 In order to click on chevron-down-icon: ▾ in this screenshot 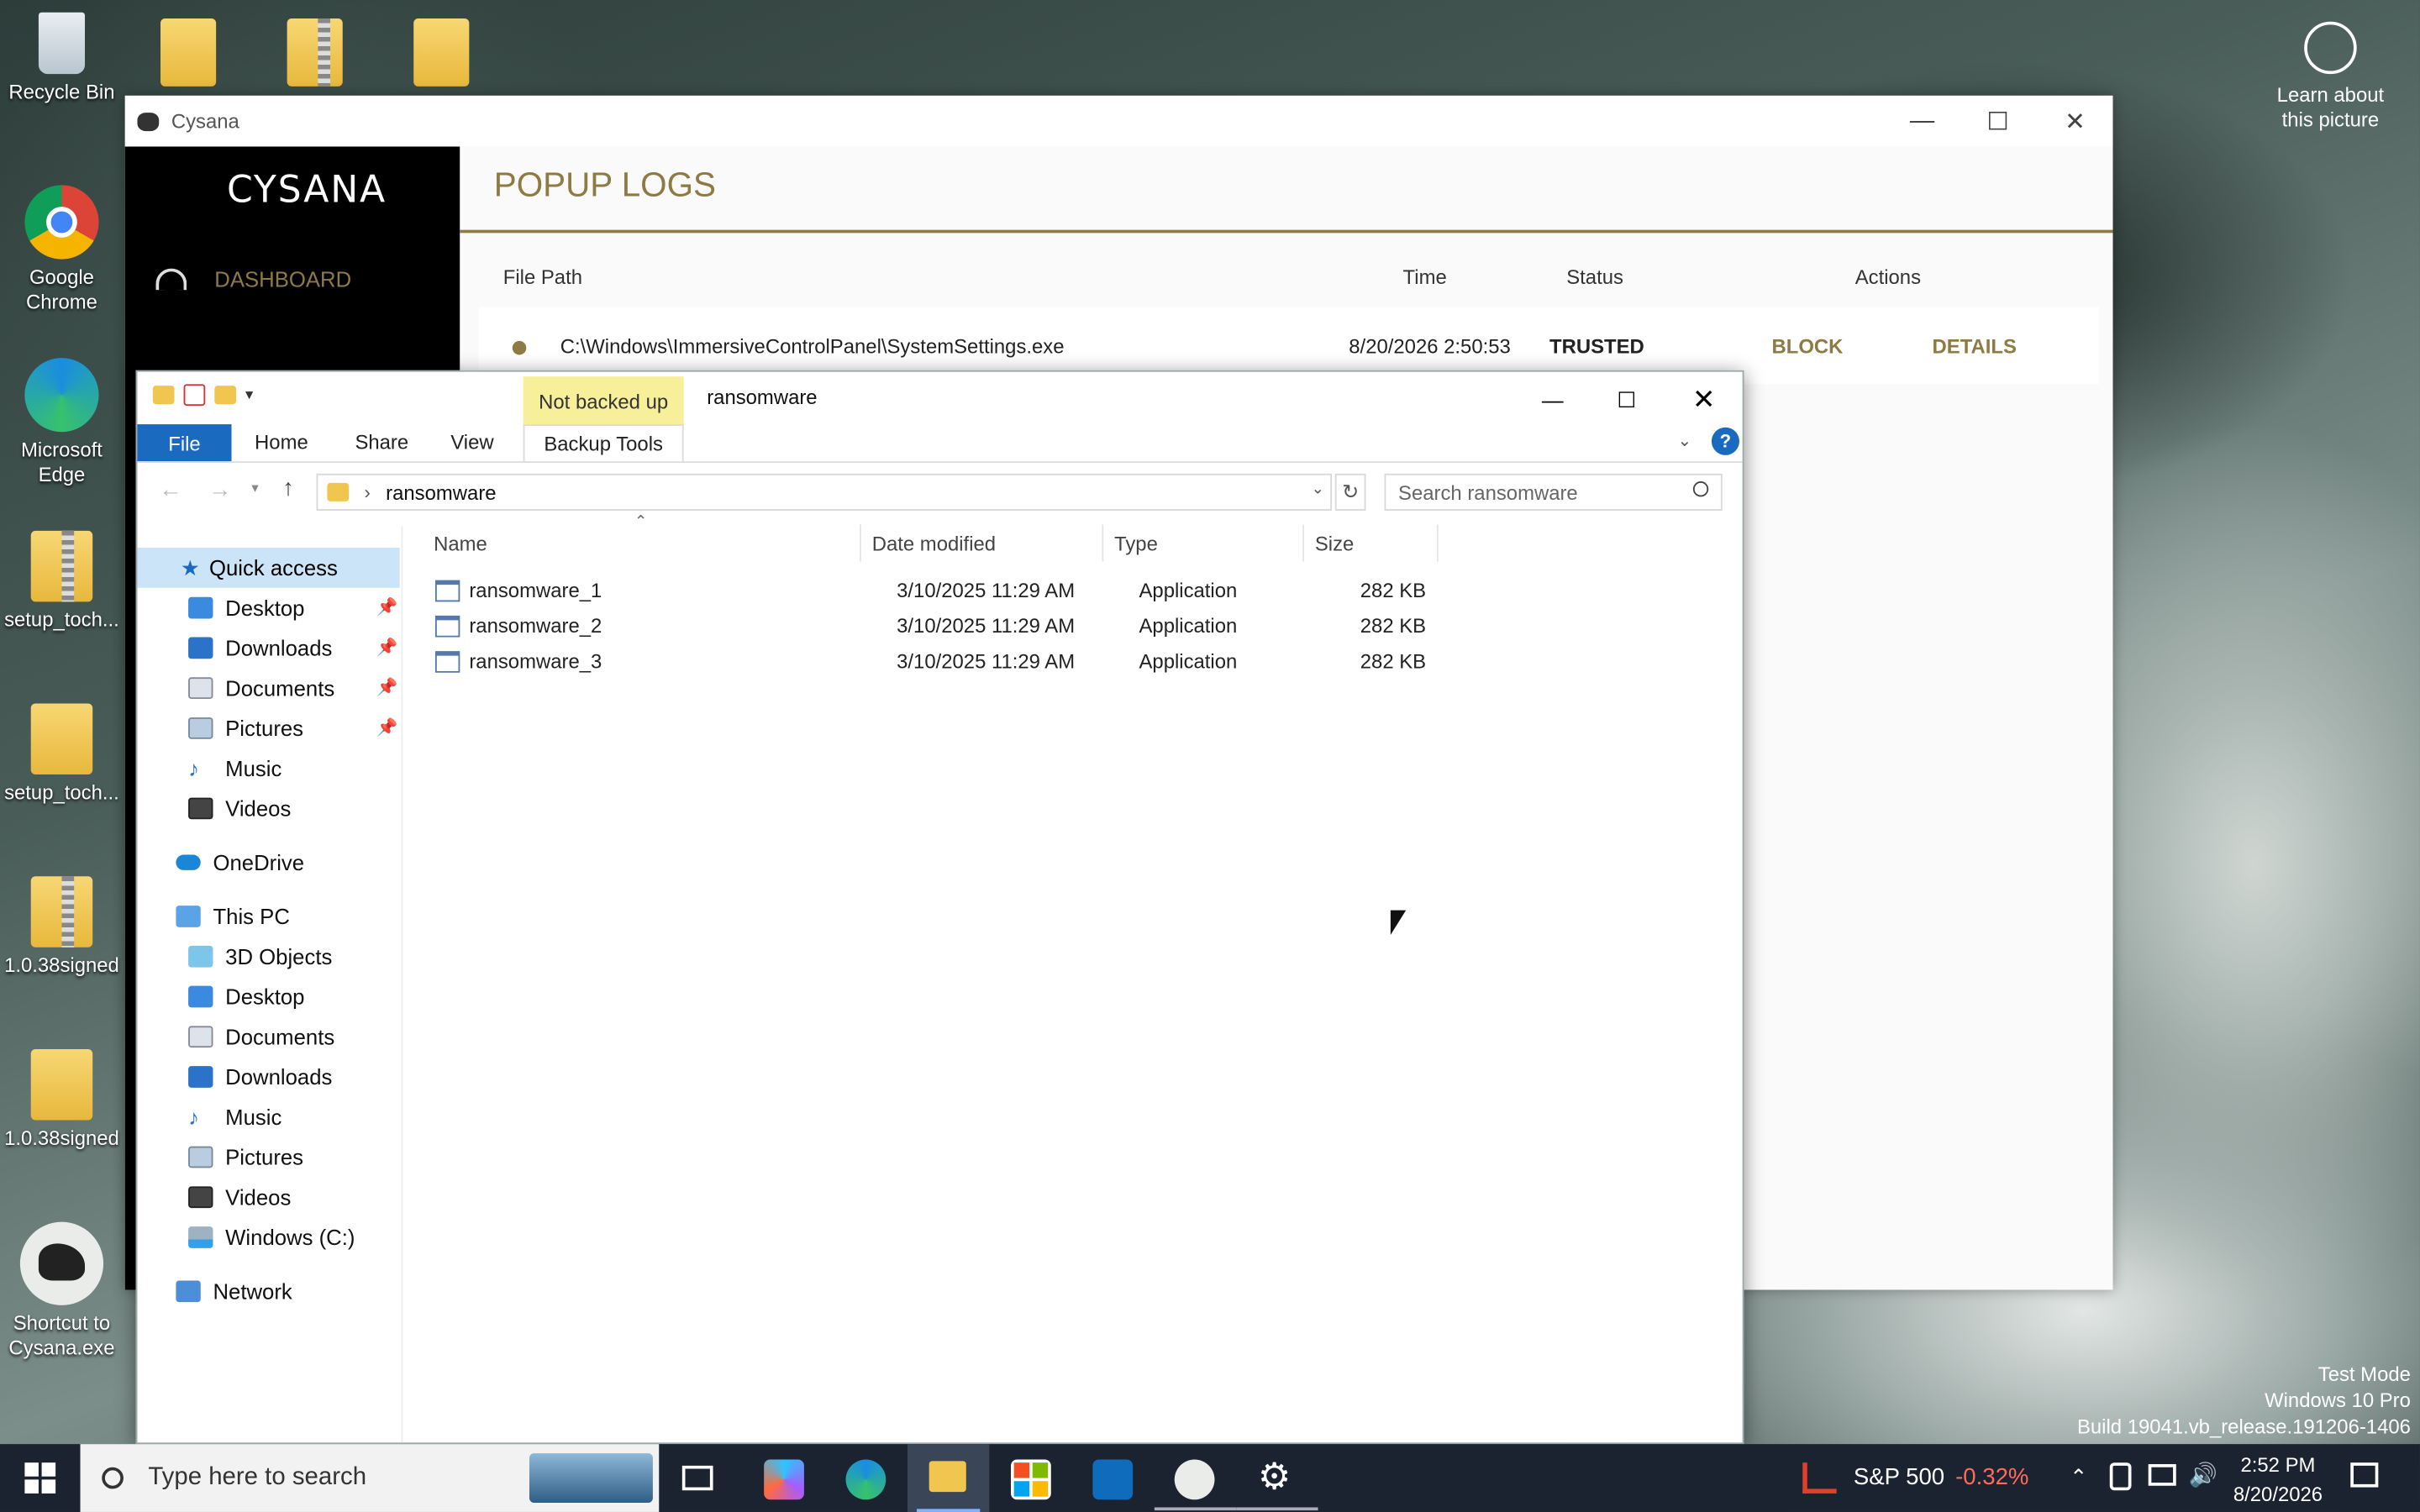, I will do `click(249, 394)`.